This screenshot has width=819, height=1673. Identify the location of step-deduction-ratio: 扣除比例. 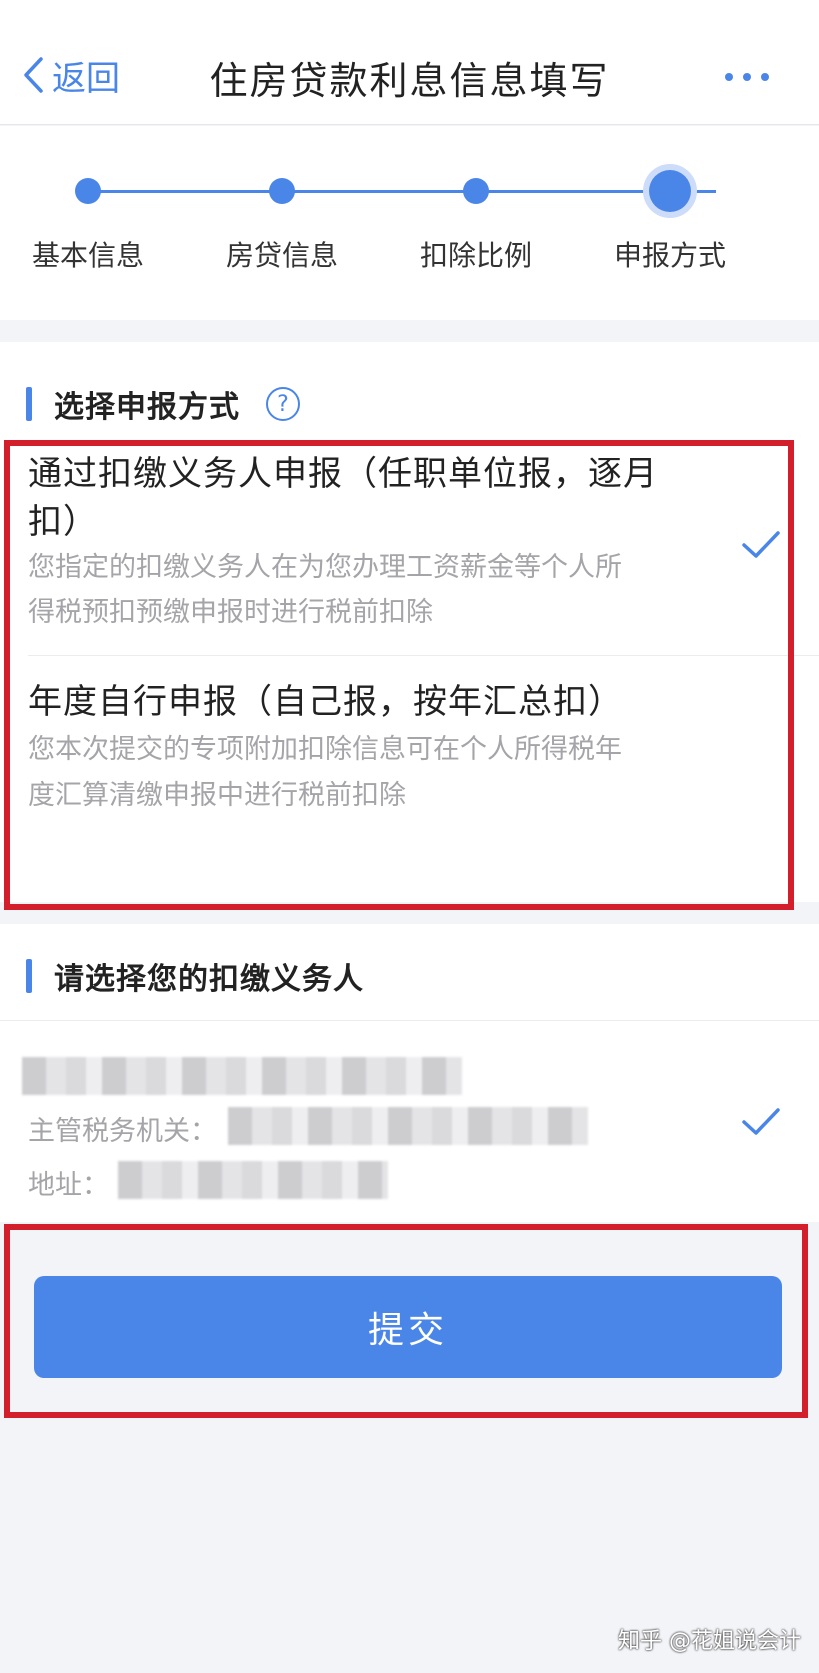
(476, 219).